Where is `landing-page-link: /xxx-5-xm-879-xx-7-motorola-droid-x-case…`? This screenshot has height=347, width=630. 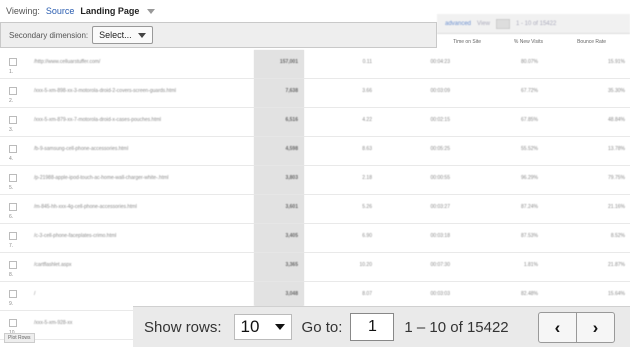
landing-page-link: /xxx-5-xm-879-xx-7-motorola-droid-x-case… is located at coordinates (139, 120).